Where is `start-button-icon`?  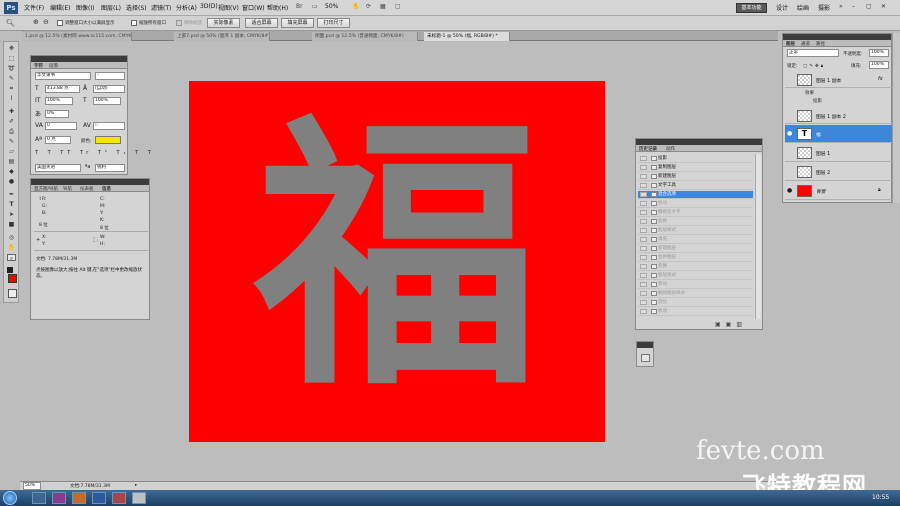
start-button-icon is located at coordinates (10, 498).